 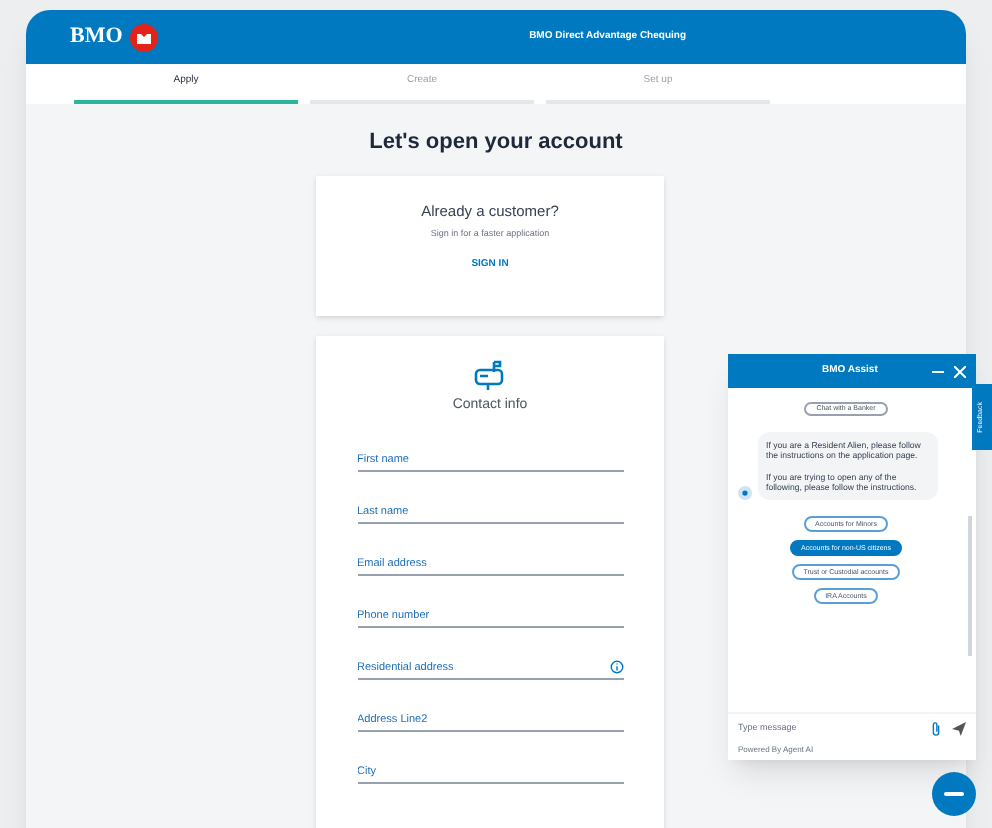 I want to click on mailbox-icon, so click(x=490, y=375).